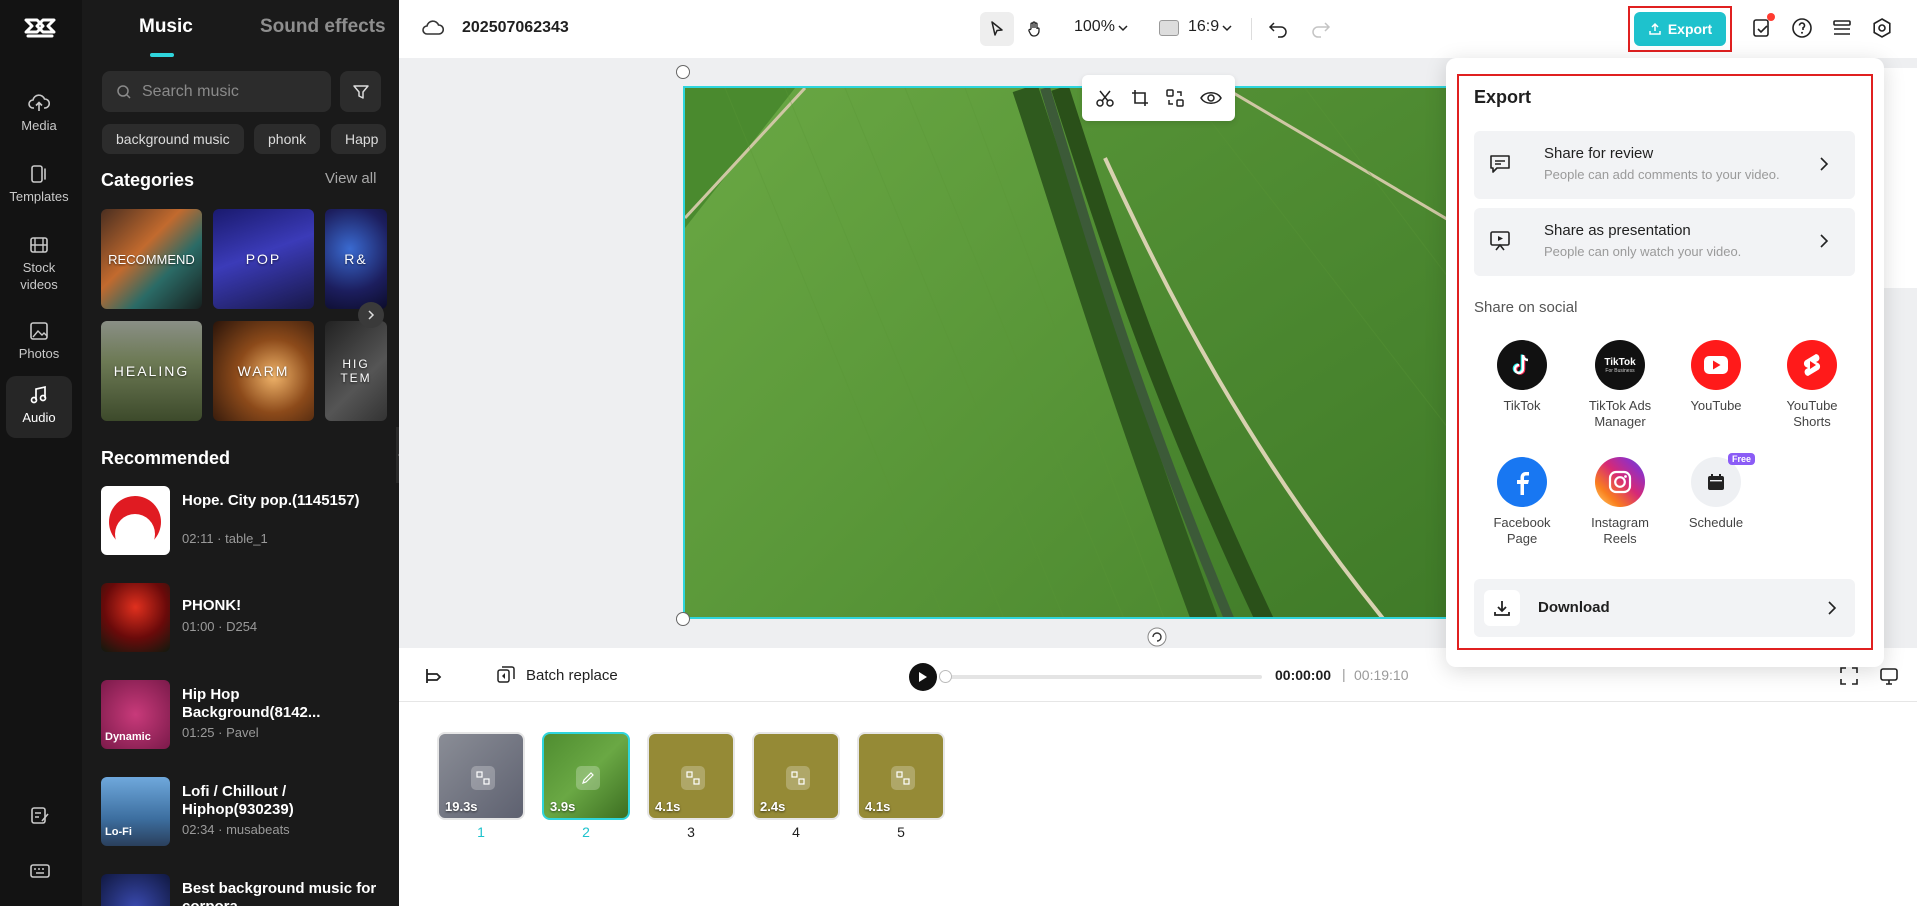 This screenshot has height=906, width=1917. What do you see at coordinates (1665, 362) in the screenshot?
I see `export-panel-highlight` at bounding box center [1665, 362].